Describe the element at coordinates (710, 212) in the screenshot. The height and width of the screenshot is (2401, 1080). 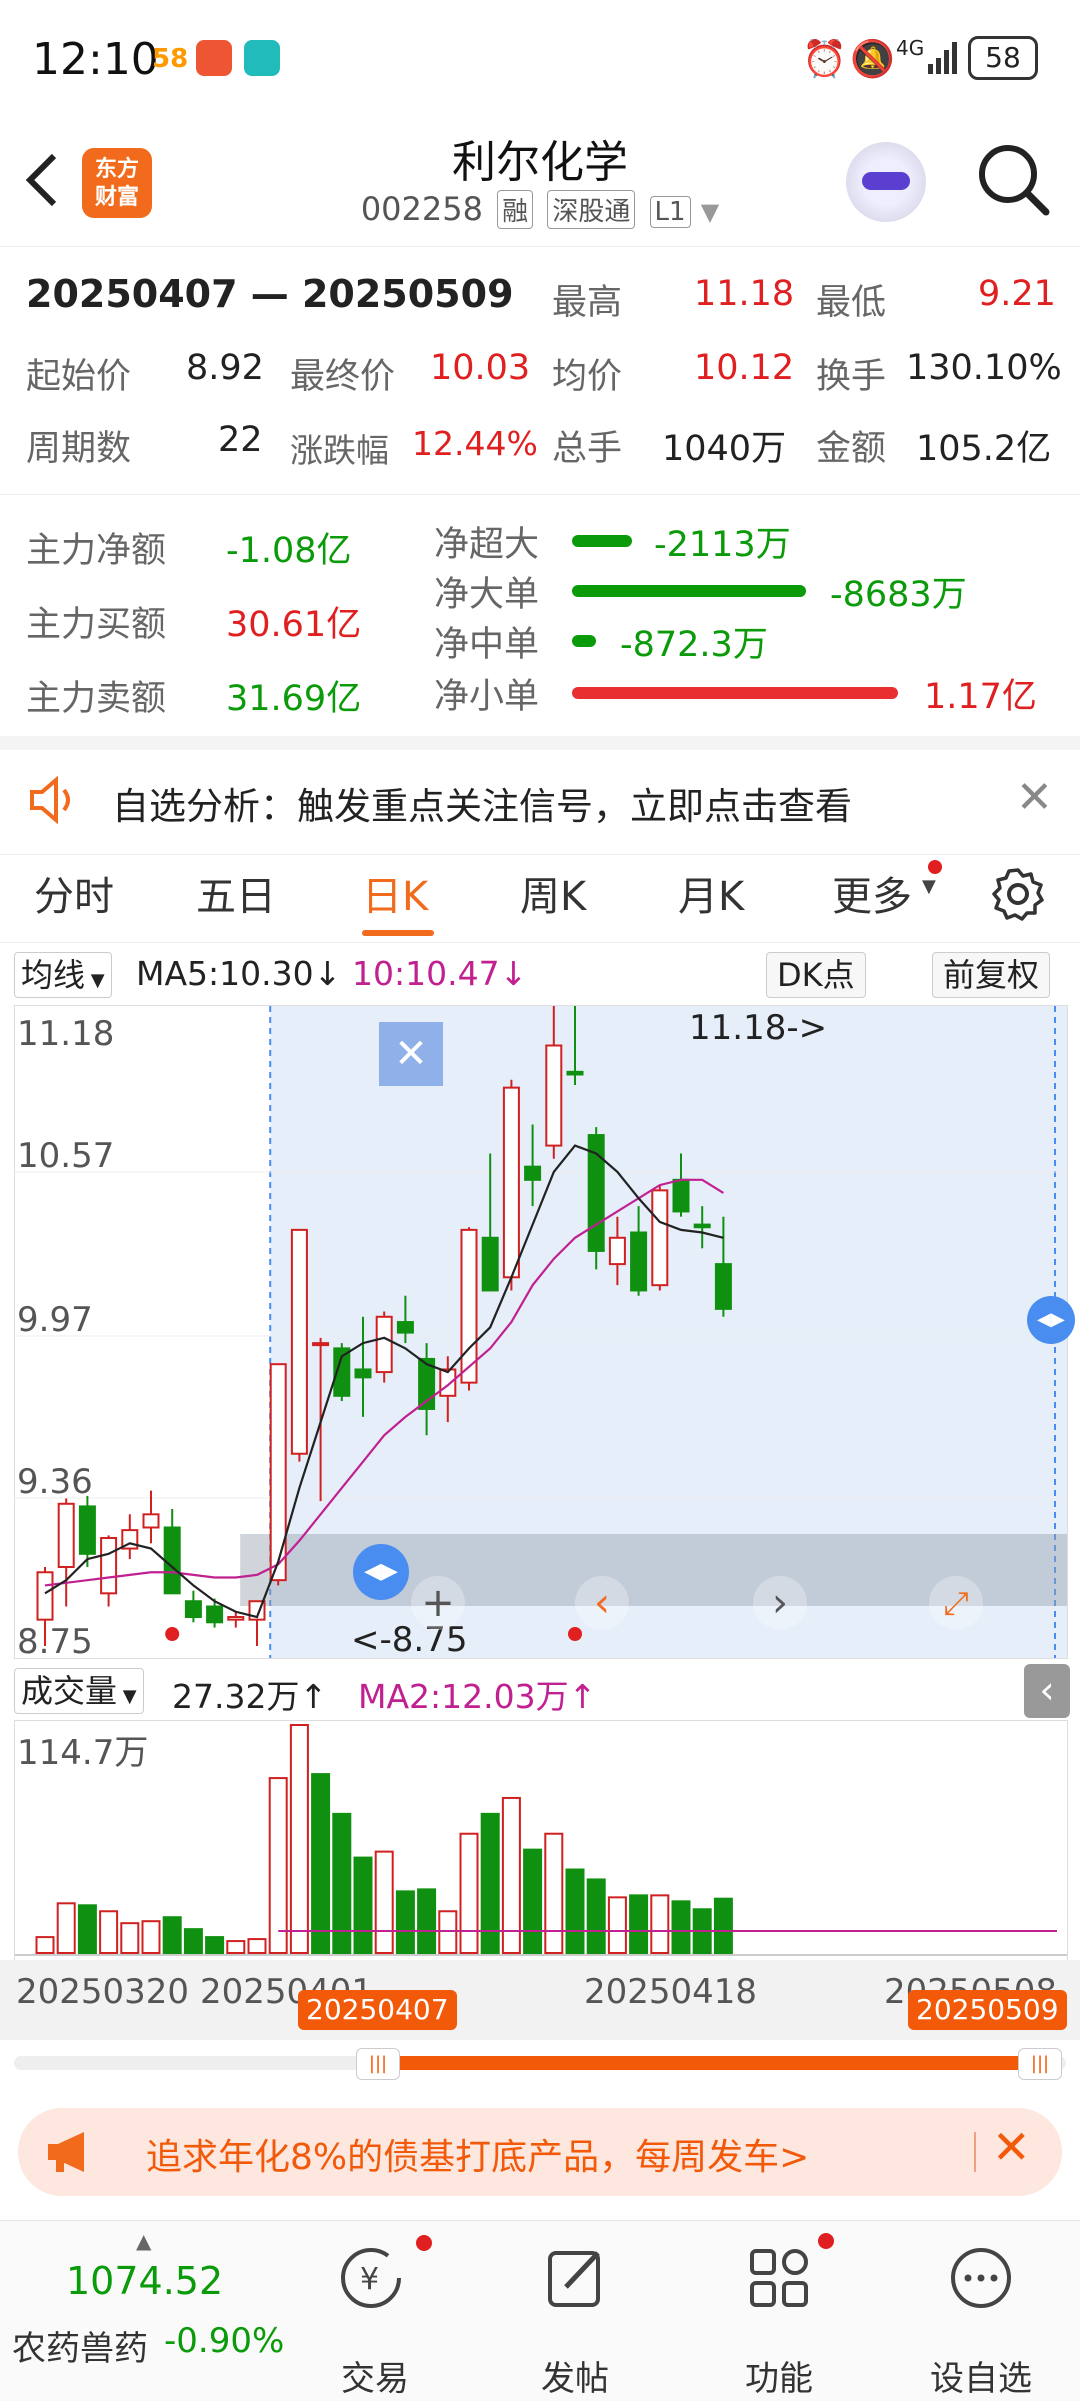
I see `dropdown-icon: ▼` at that location.